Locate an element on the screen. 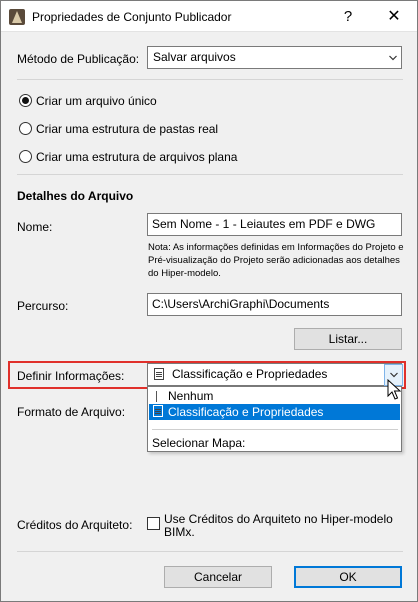  dropdown-option-classification: Classificação e Propriedades is located at coordinates (274, 412).